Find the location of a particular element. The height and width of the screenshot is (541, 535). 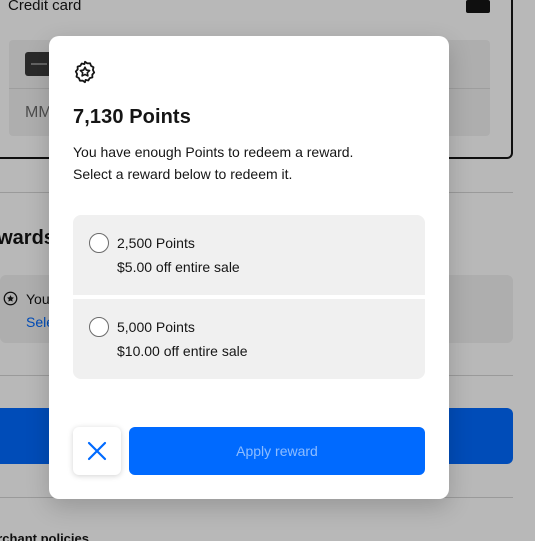

reward-description: $10.00 off entire sale is located at coordinates (182, 351).